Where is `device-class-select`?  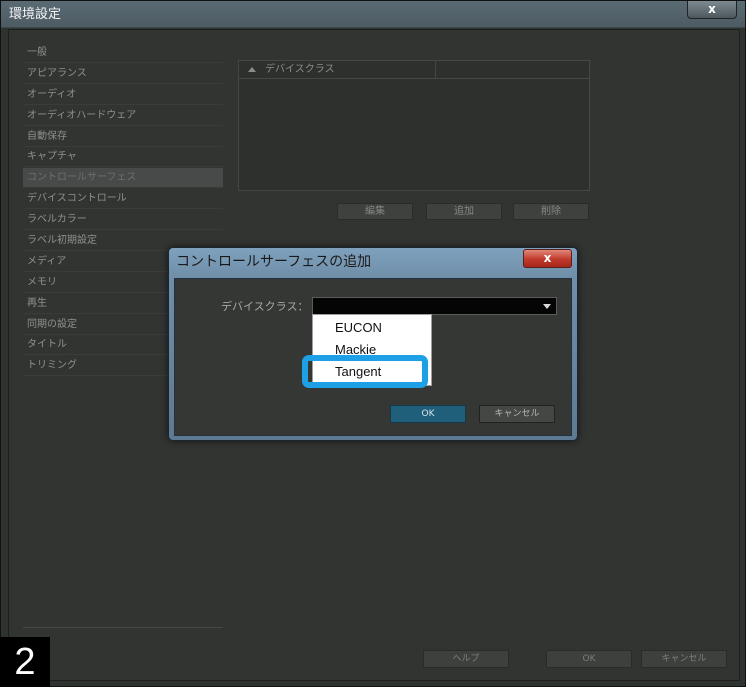 device-class-select is located at coordinates (434, 306).